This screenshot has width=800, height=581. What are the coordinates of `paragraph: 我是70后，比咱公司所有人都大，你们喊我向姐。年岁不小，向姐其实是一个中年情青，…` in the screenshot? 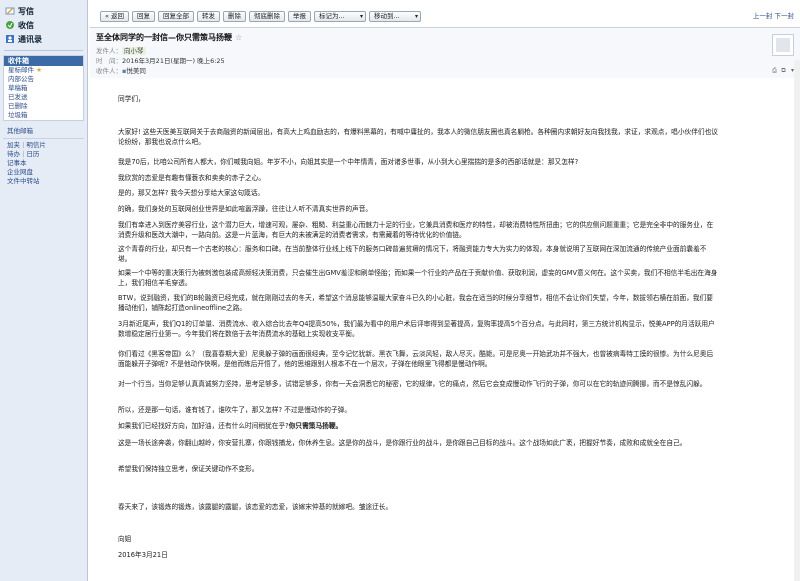 It's located at (348, 162).